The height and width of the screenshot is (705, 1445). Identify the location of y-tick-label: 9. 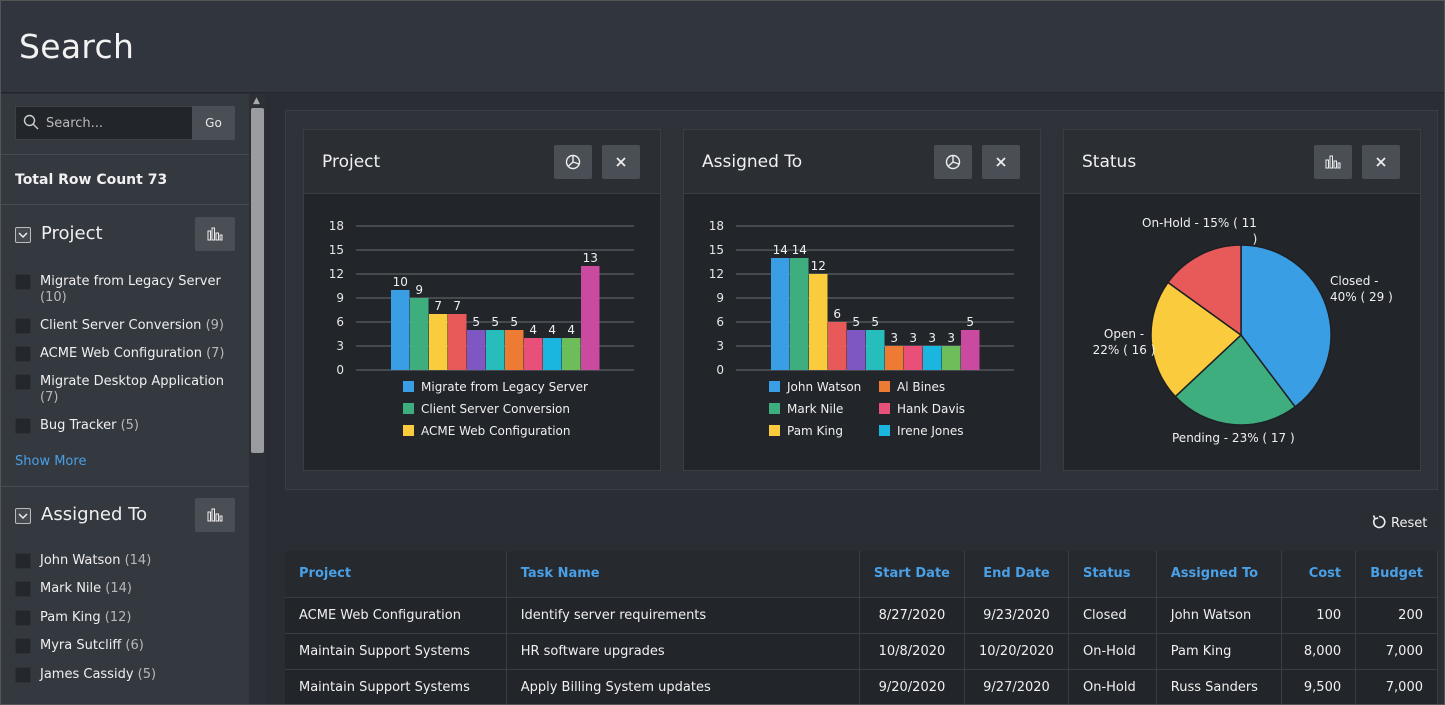
(720, 298).